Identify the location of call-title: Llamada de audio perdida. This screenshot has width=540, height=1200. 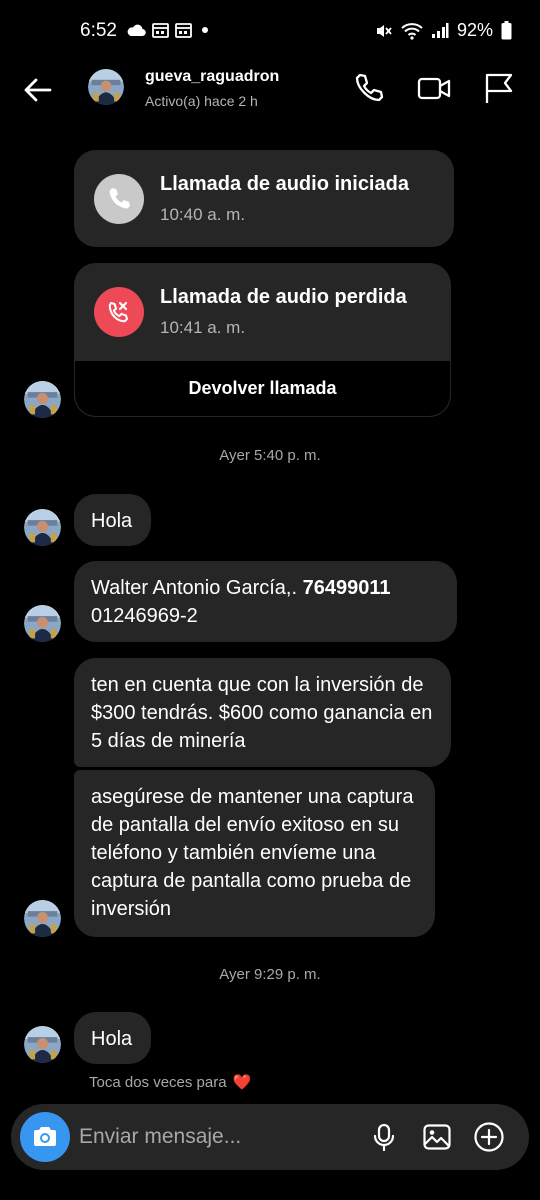
(283, 297).